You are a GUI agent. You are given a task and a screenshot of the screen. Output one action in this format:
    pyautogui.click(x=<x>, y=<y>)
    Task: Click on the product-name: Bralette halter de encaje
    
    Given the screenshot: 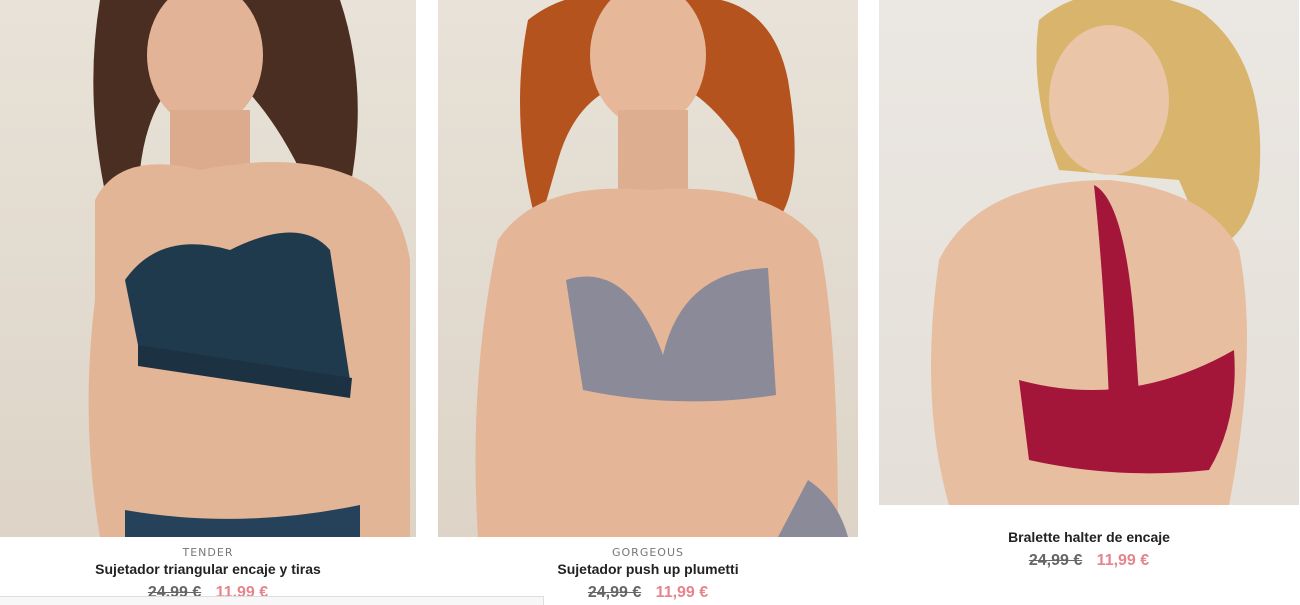 What is the action you would take?
    pyautogui.click(x=1089, y=537)
    